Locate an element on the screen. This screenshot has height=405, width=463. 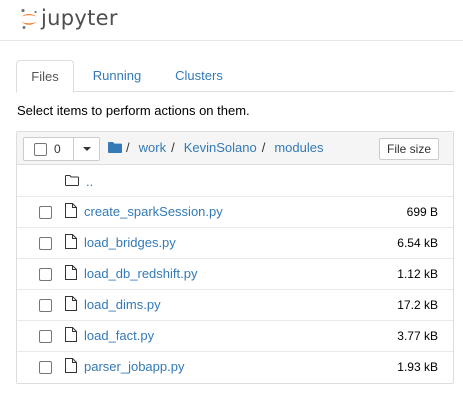
caret-down-icon is located at coordinates (86, 149).